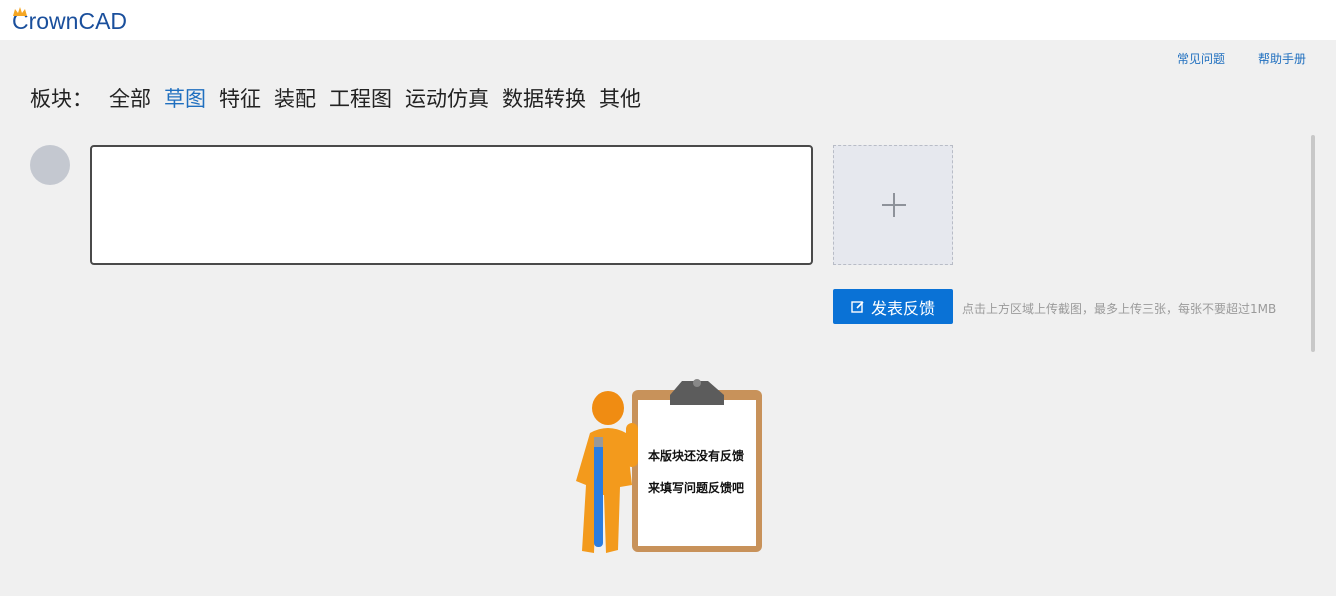 This screenshot has width=1336, height=596. What do you see at coordinates (857, 306) in the screenshot?
I see `edit-icon` at bounding box center [857, 306].